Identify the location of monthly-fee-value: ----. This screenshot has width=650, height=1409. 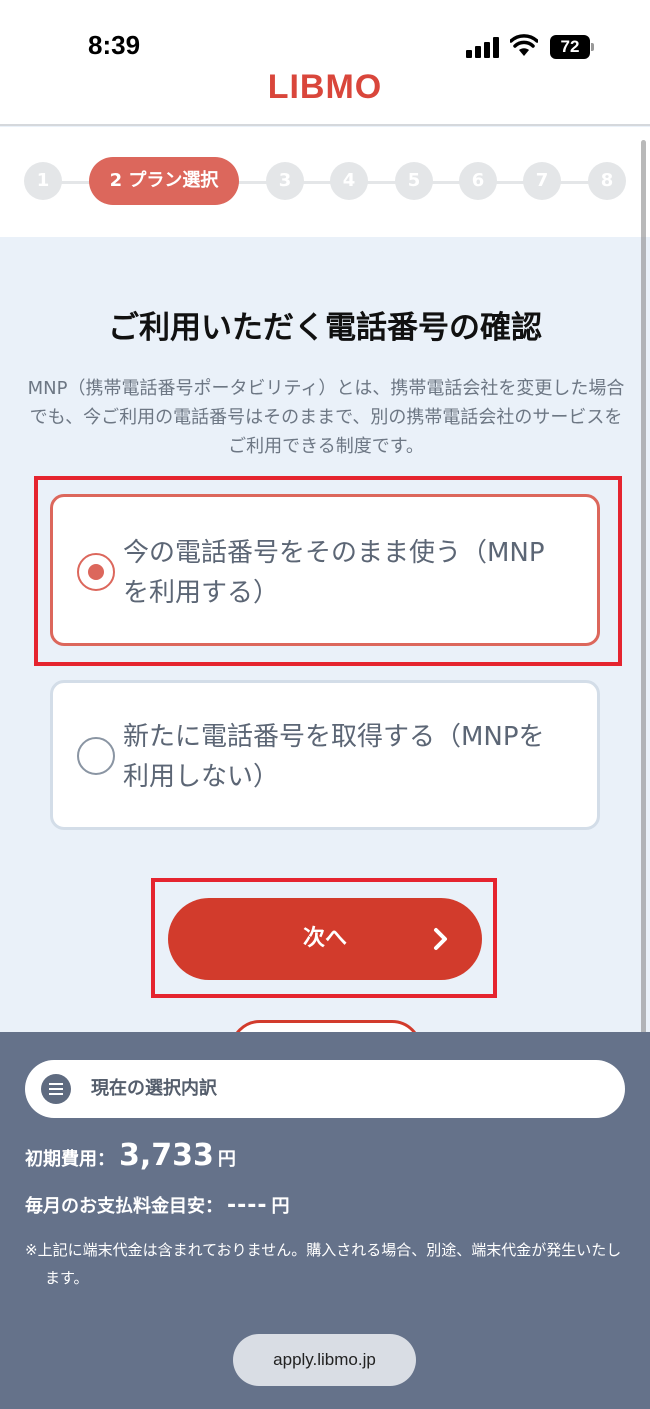
(247, 1205).